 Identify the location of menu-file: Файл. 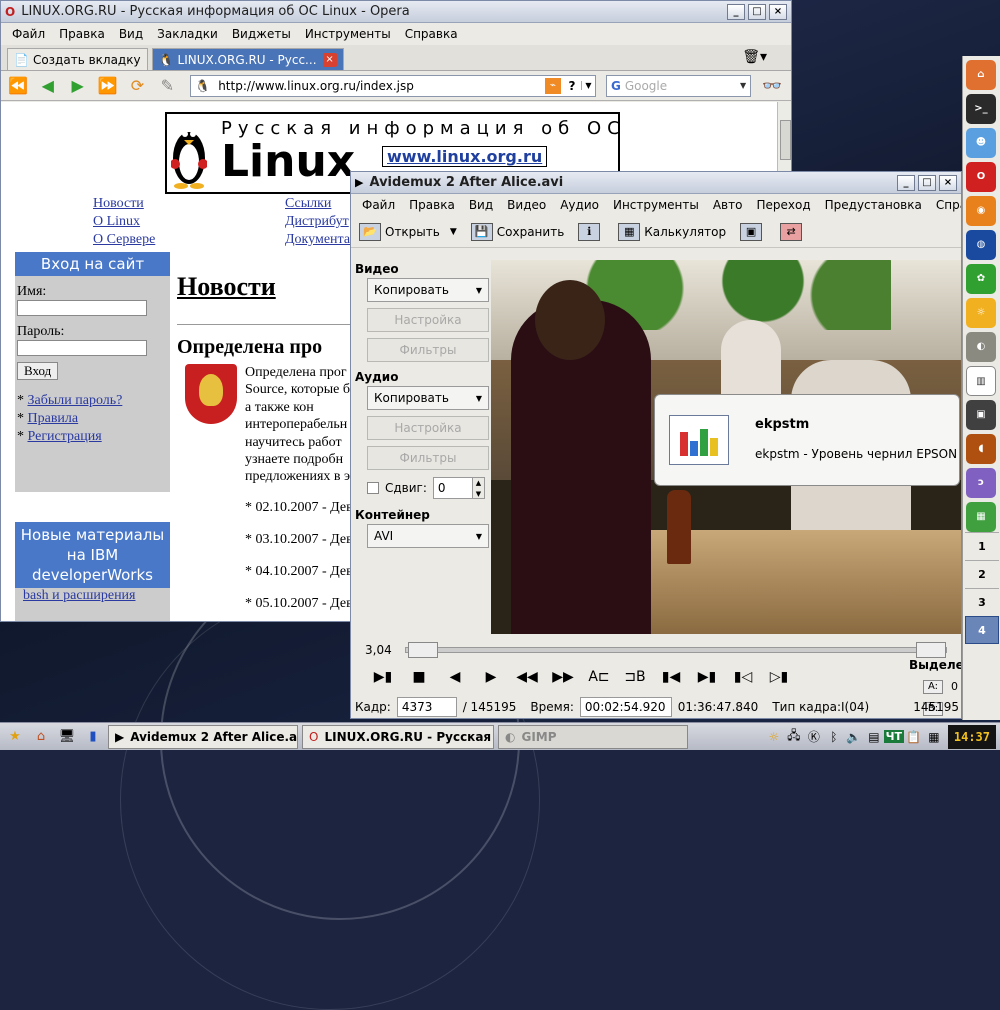
(378, 205).